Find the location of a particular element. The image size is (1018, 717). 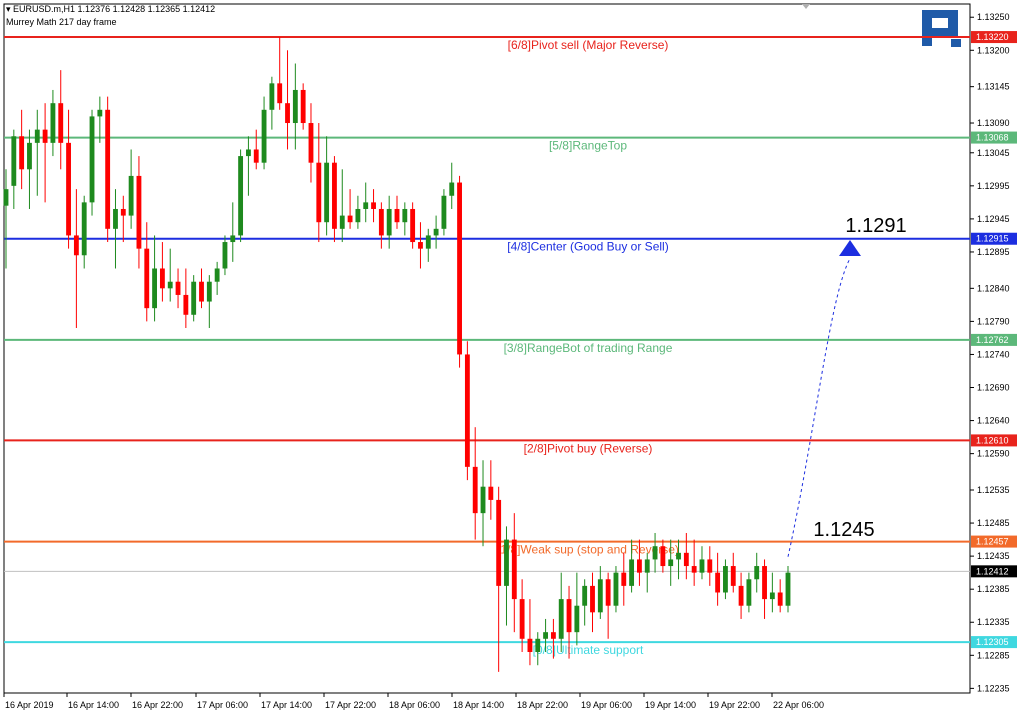

y-tick-label: 1.12285 is located at coordinates (993, 655).